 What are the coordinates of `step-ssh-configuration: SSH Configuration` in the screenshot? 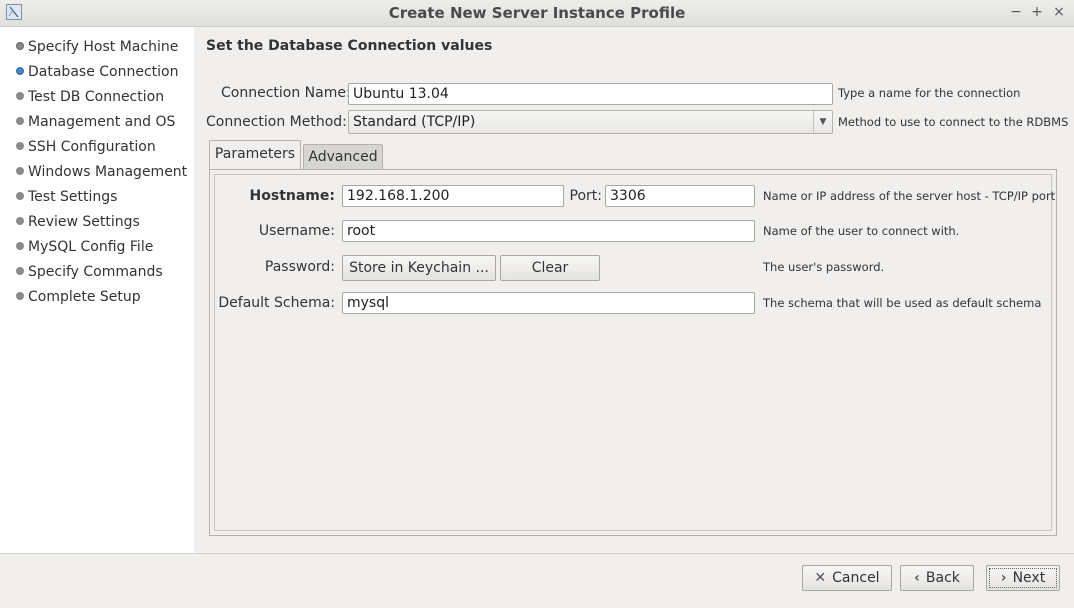 It's located at (86, 147).